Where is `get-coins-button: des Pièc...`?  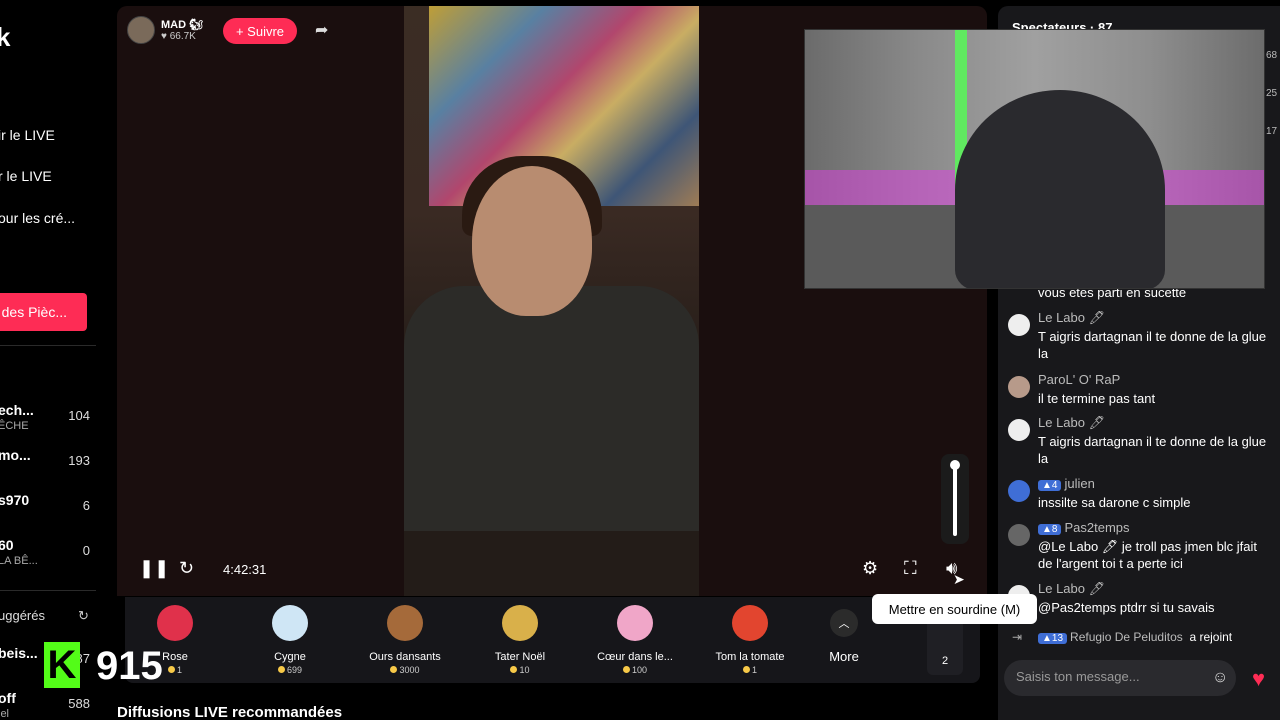
get-coins-button: des Pièc... is located at coordinates (43, 312).